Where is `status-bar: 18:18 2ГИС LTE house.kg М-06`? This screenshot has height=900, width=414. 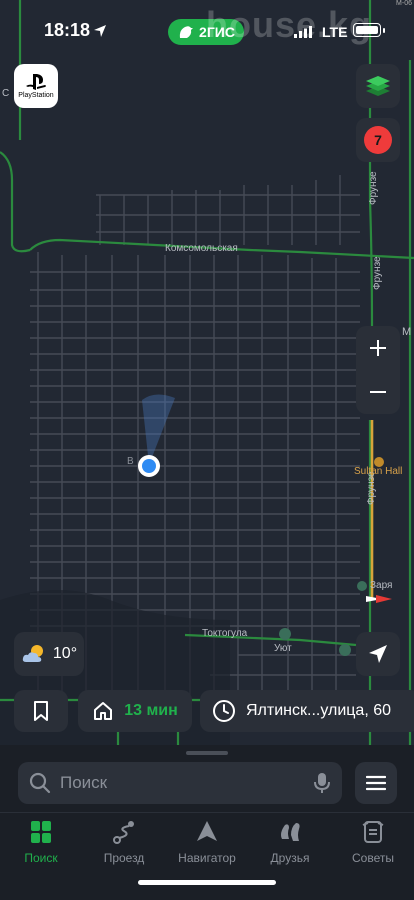
status-bar: 18:18 2ГИС LTE house.kg М-06 is located at coordinates (207, 30).